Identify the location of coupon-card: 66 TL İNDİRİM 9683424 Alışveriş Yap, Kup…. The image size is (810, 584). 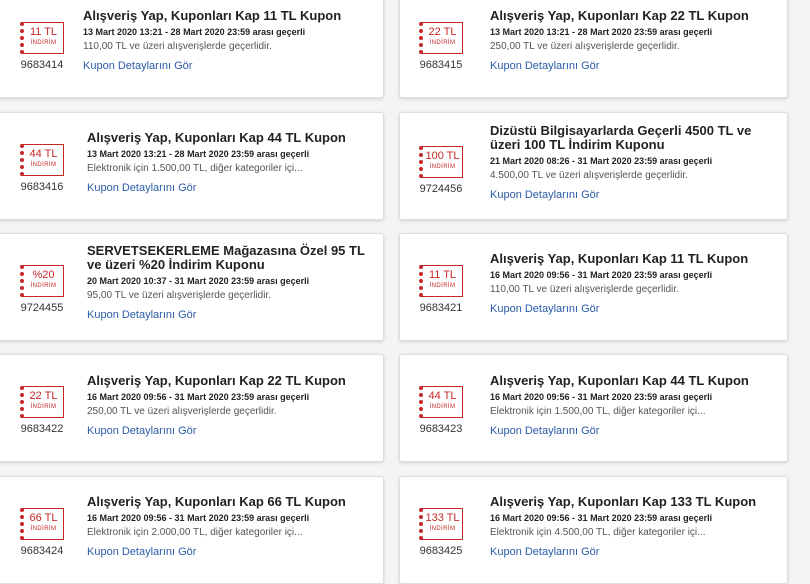
(192, 530).